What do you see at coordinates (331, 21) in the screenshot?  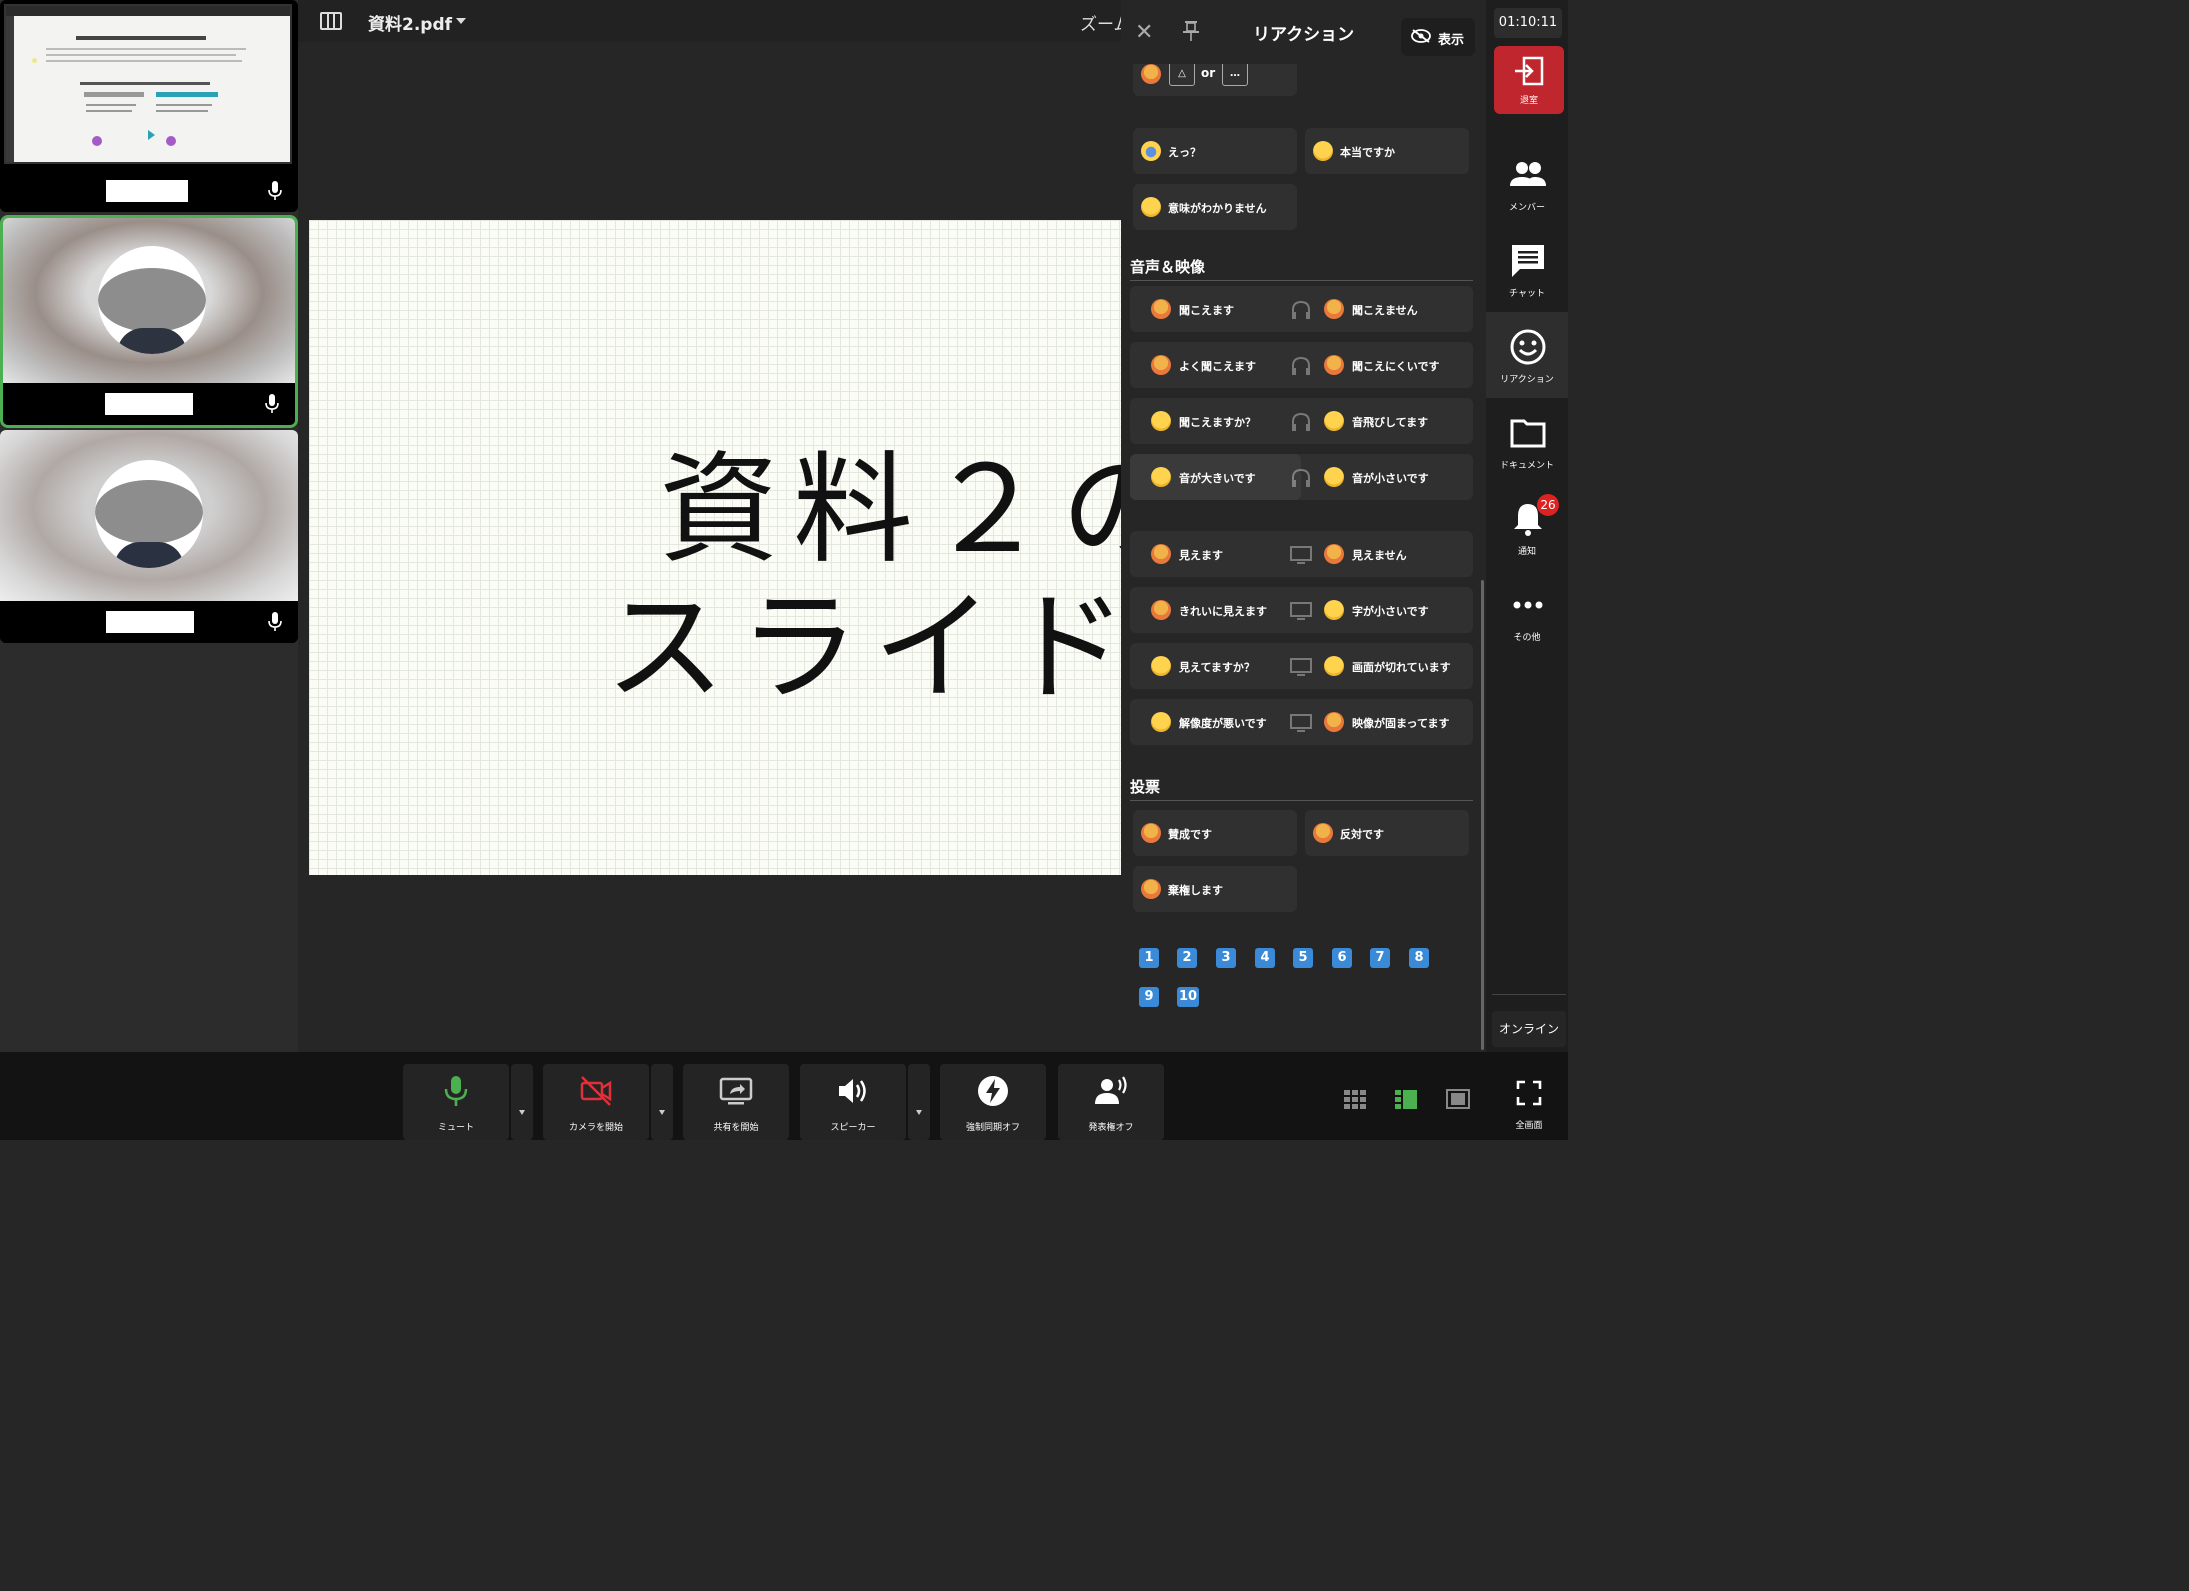 I see `page-grid-icon` at bounding box center [331, 21].